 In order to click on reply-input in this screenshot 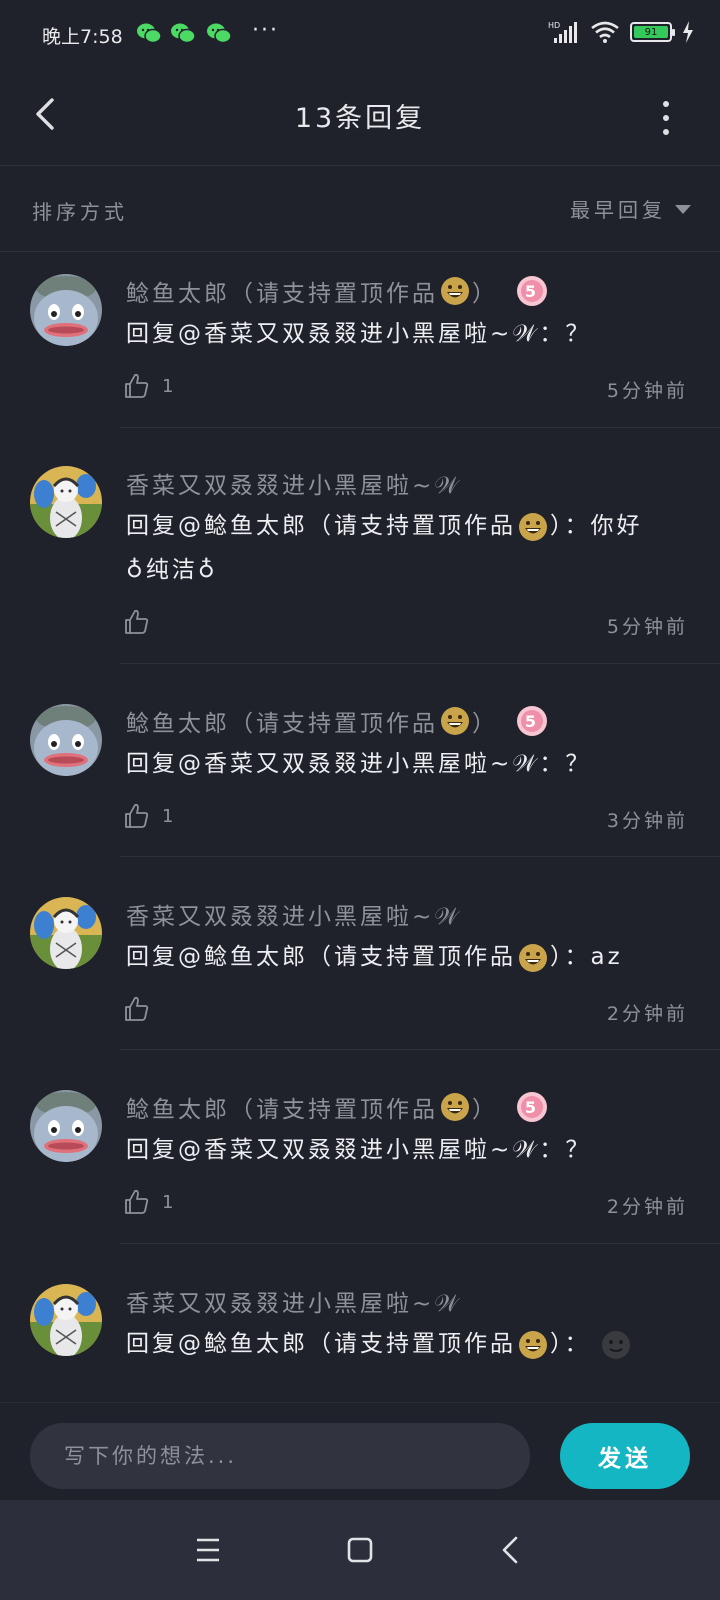, I will do `click(280, 1456)`.